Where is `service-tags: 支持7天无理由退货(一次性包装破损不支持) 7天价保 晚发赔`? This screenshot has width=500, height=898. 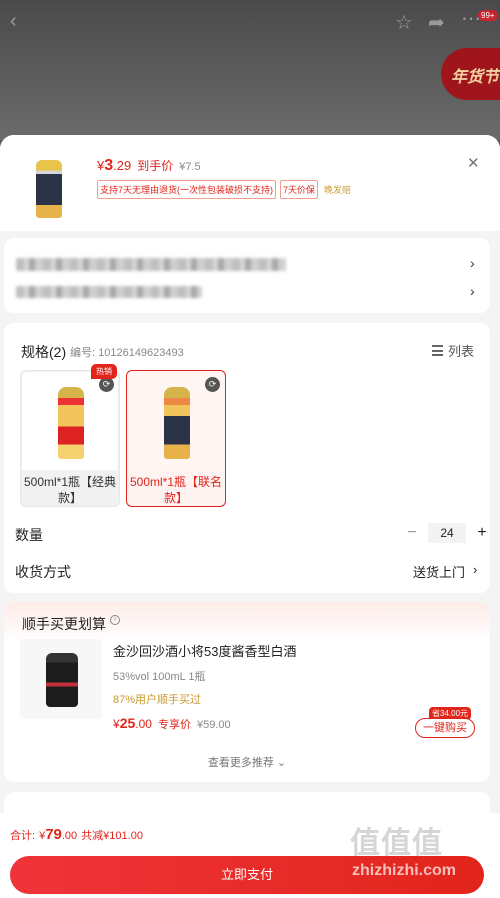
service-tags: 支持7天无理由退货(一次性包装破损不支持) 7天价保 晚发赔 is located at coordinates (224, 189).